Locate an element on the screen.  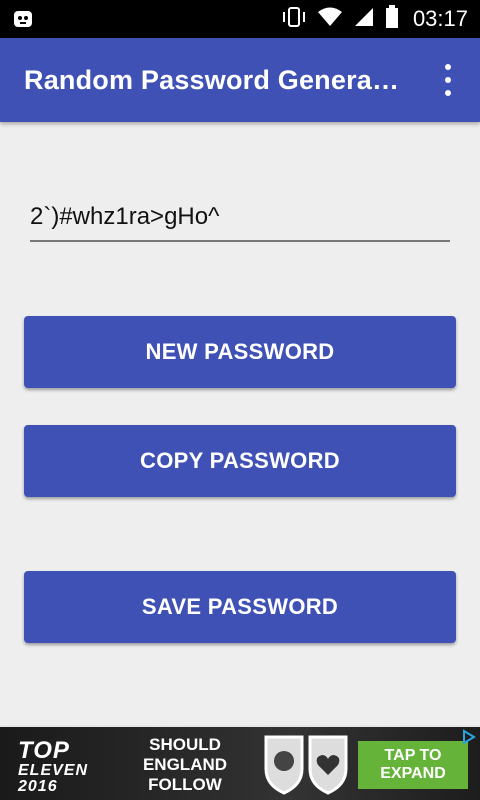
vibrate-icon is located at coordinates (294, 19).